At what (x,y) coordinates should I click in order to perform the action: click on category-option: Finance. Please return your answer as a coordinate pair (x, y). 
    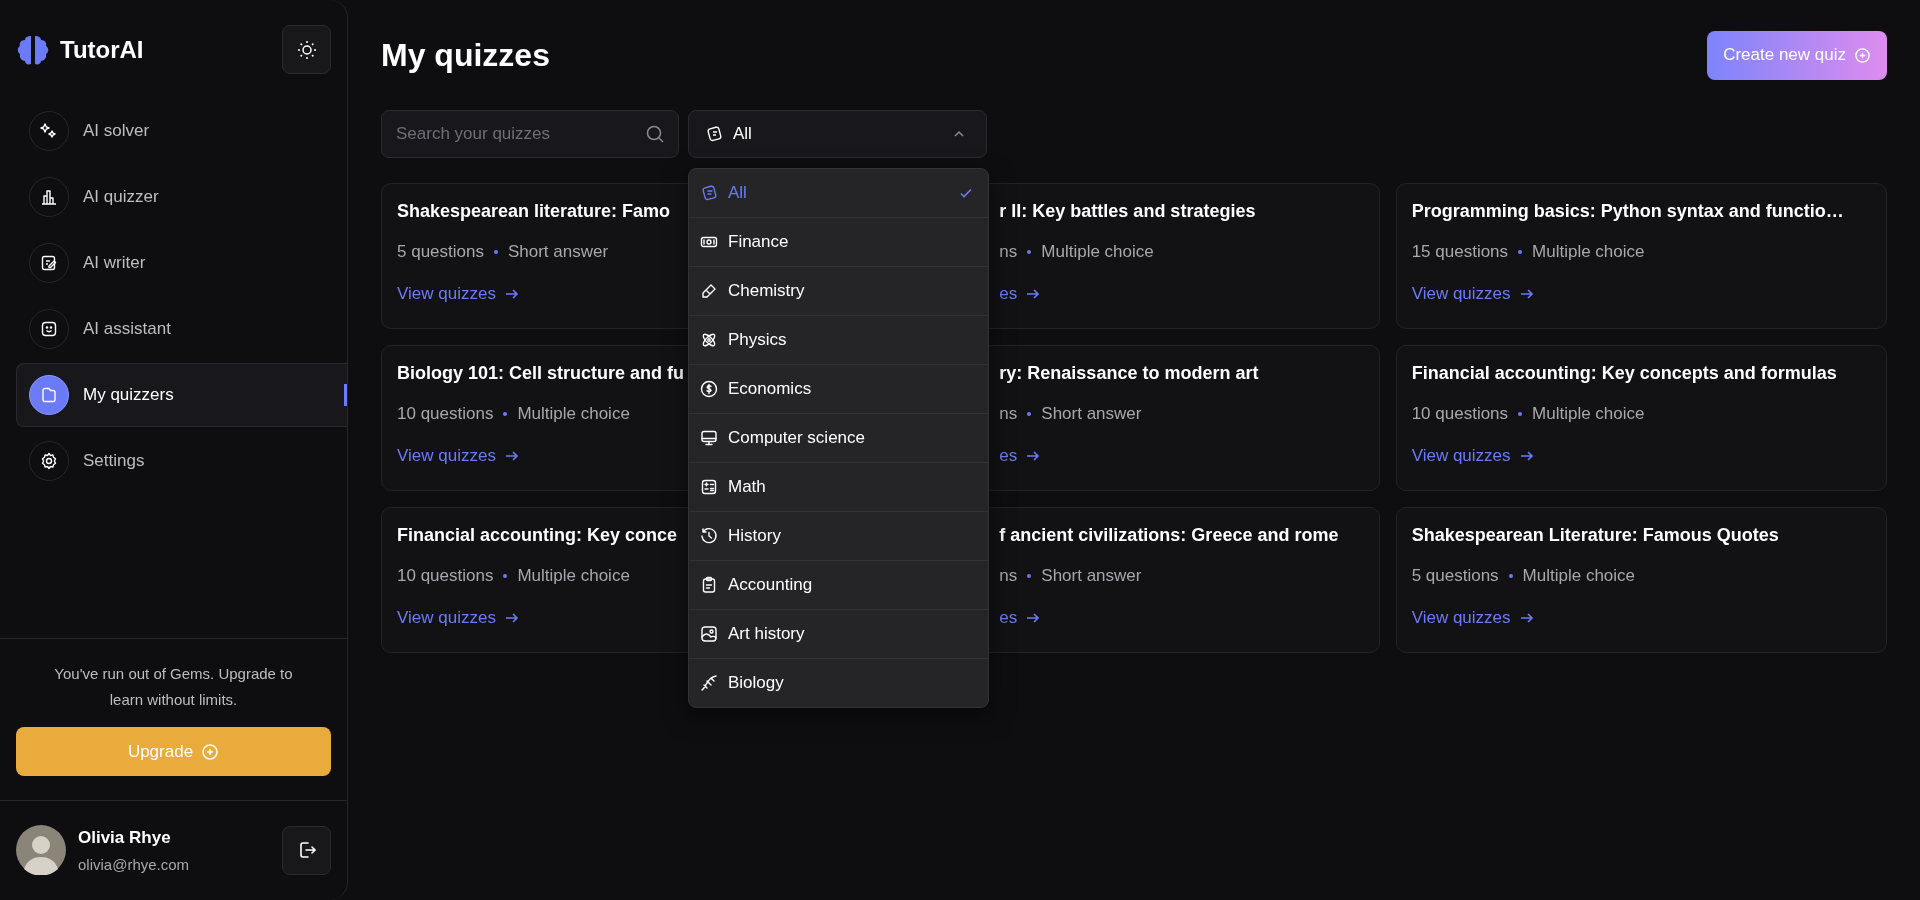
    Looking at the image, I should click on (838, 242).